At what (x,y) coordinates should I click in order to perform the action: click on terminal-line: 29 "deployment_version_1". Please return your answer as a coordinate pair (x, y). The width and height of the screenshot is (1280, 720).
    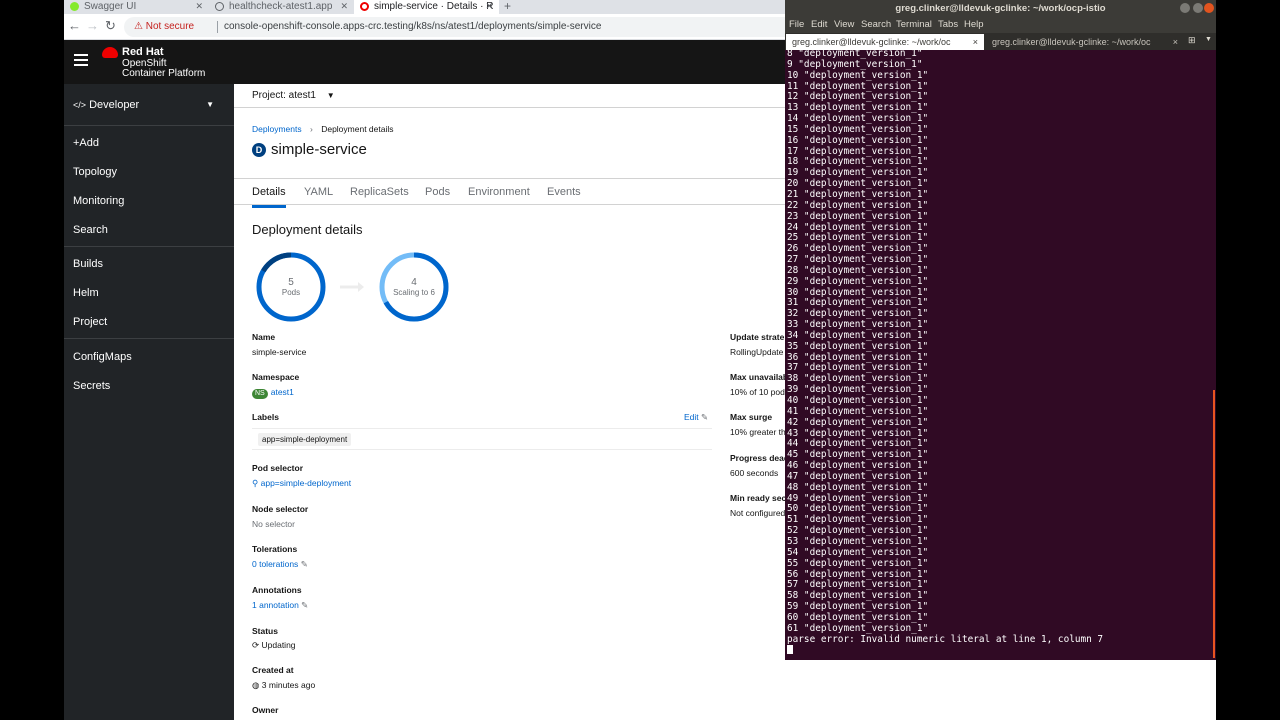
    Looking at the image, I should click on (858, 281).